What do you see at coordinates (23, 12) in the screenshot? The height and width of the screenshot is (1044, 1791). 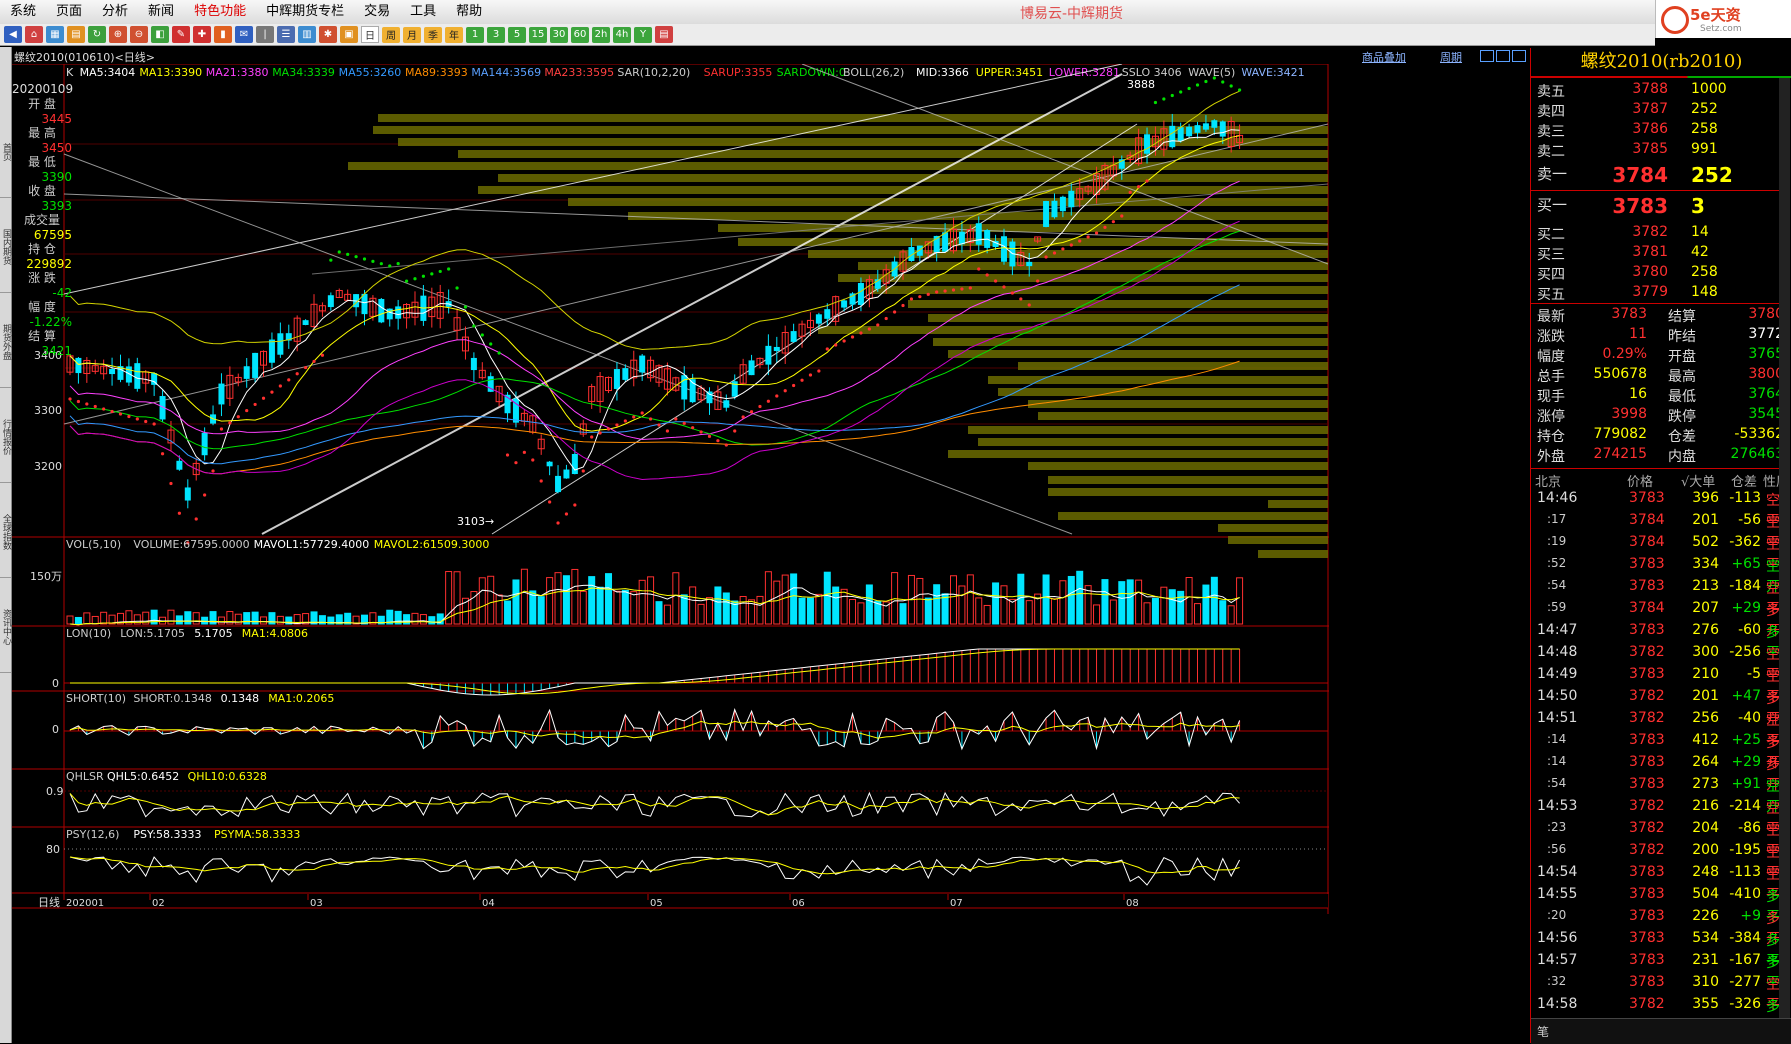 I see `menu-item: 系统` at bounding box center [23, 12].